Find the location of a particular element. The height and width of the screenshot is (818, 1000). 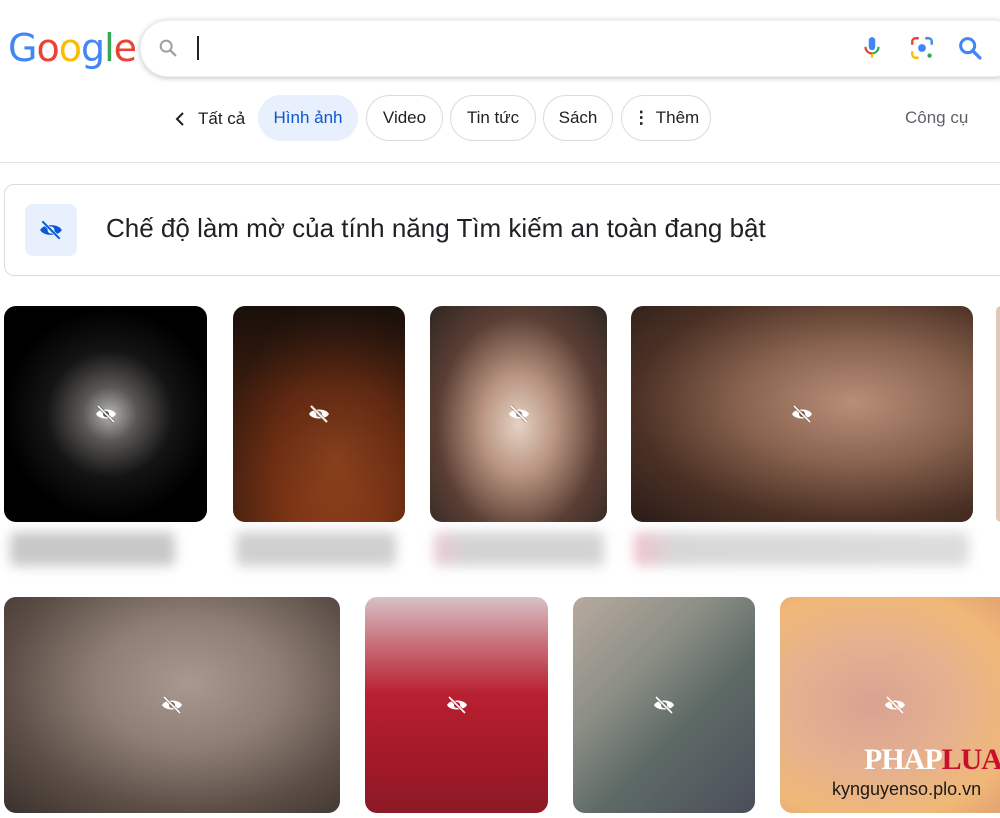

lens-icon is located at coordinates (922, 48).